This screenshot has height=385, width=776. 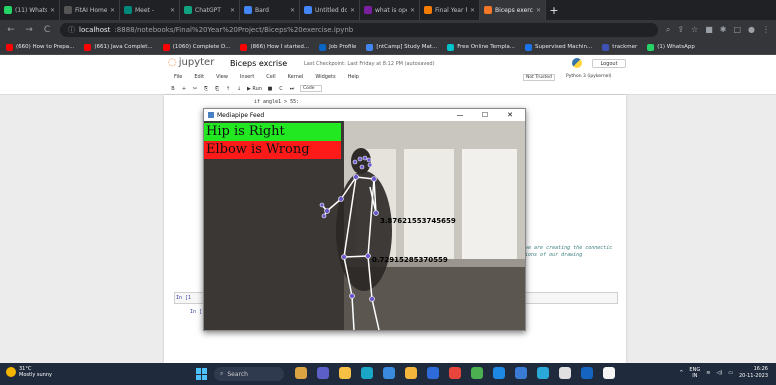 I want to click on browser-tab: ChatGPT ✕, so click(x=210, y=10).